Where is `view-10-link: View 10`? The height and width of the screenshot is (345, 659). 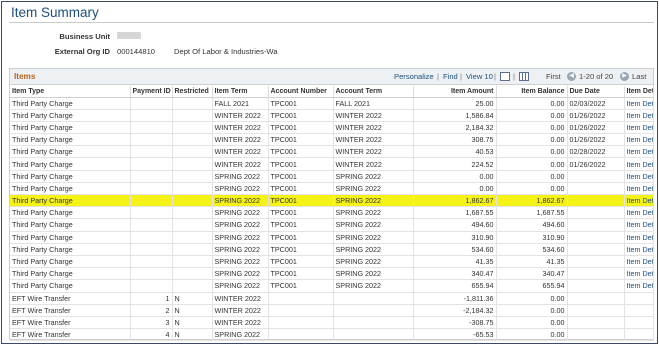
view-10-link: View 10 is located at coordinates (479, 76).